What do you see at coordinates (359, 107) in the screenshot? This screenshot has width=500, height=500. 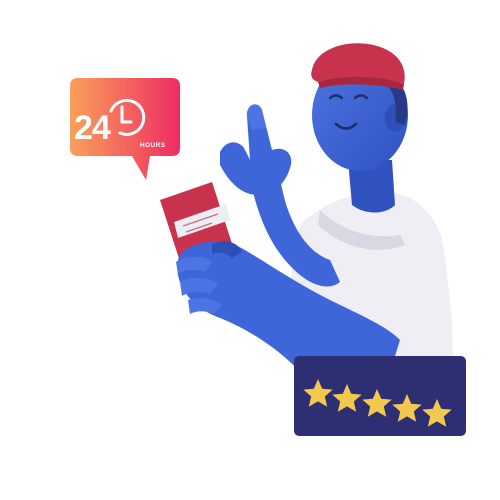 I see `head` at bounding box center [359, 107].